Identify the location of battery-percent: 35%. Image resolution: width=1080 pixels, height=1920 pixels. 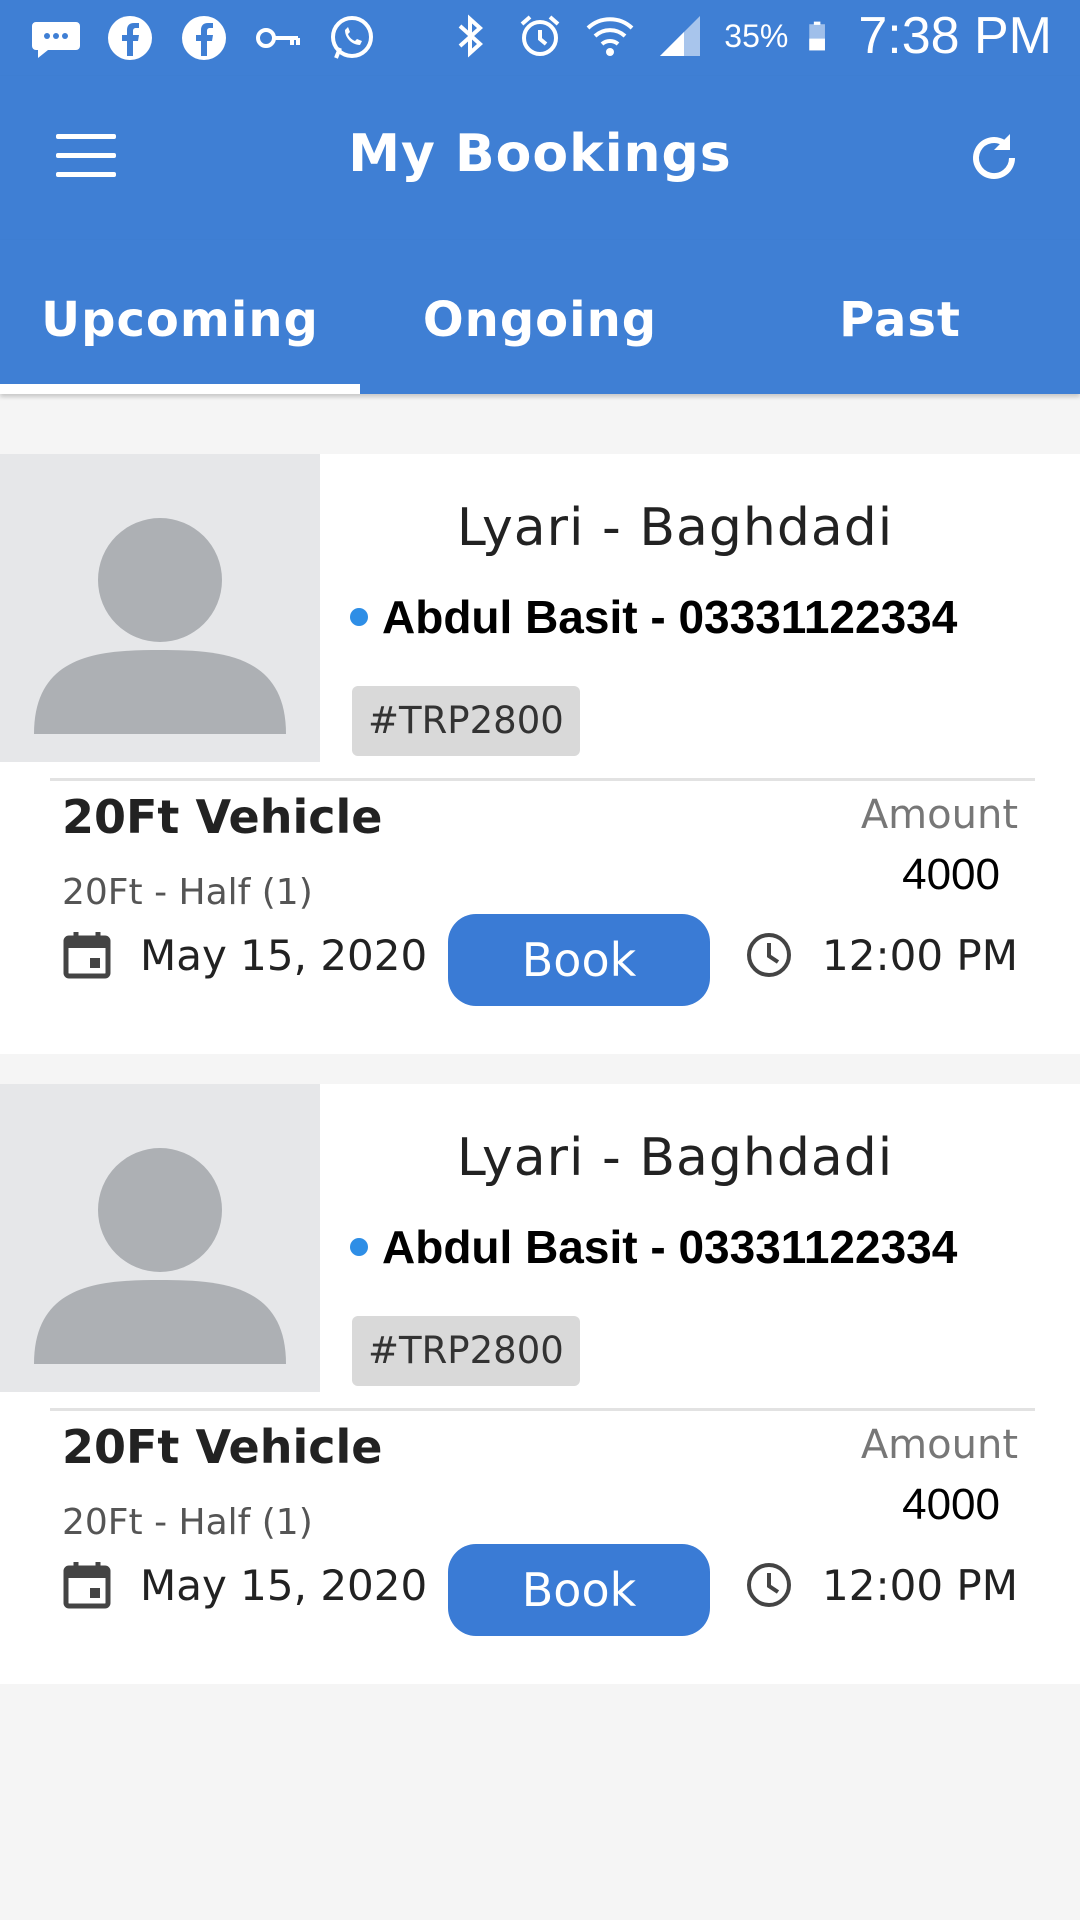
(756, 35).